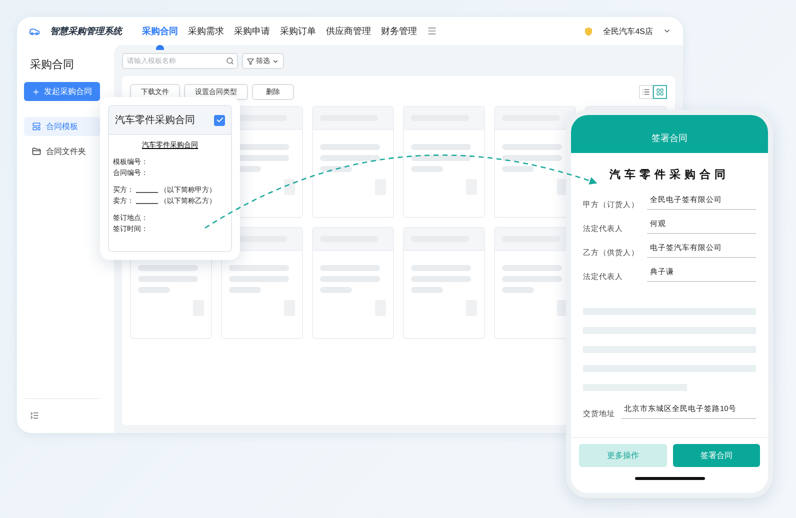  I want to click on sidebar-item: 合同模板, so click(62, 126).